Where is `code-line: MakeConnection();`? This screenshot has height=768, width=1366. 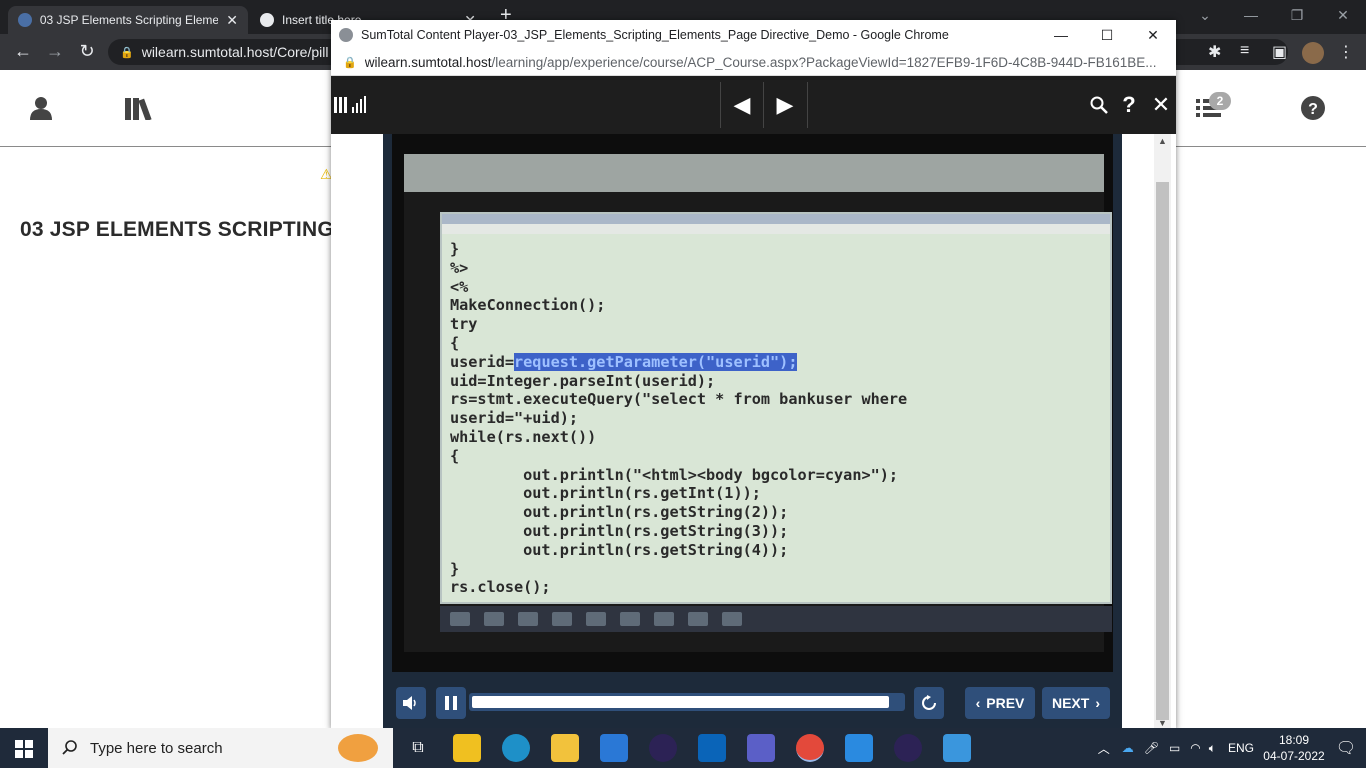
code-line: MakeConnection(); is located at coordinates (528, 305).